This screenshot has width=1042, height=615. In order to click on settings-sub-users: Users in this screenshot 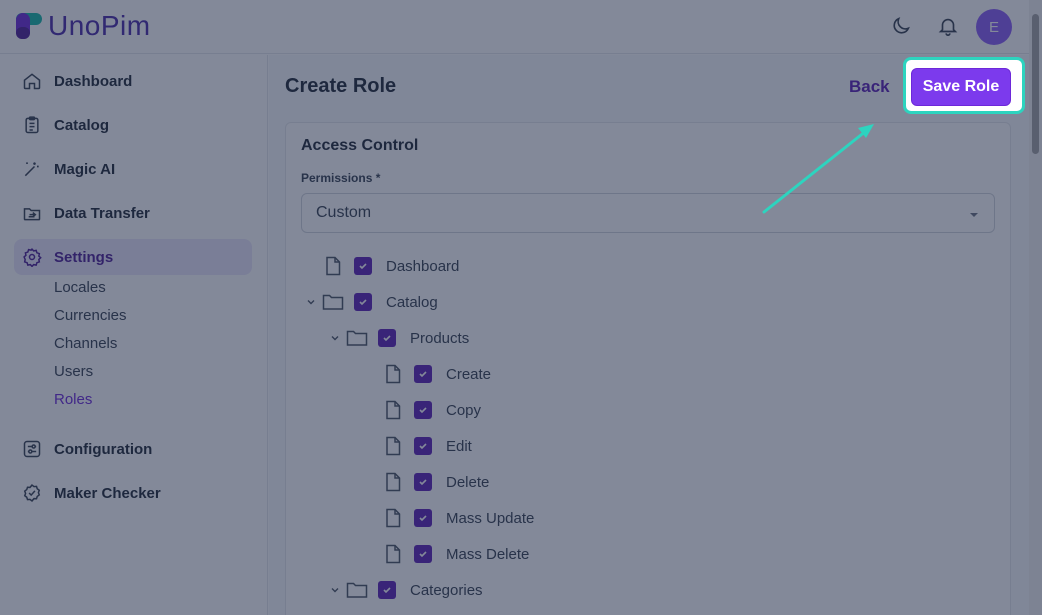, I will do `click(73, 372)`.